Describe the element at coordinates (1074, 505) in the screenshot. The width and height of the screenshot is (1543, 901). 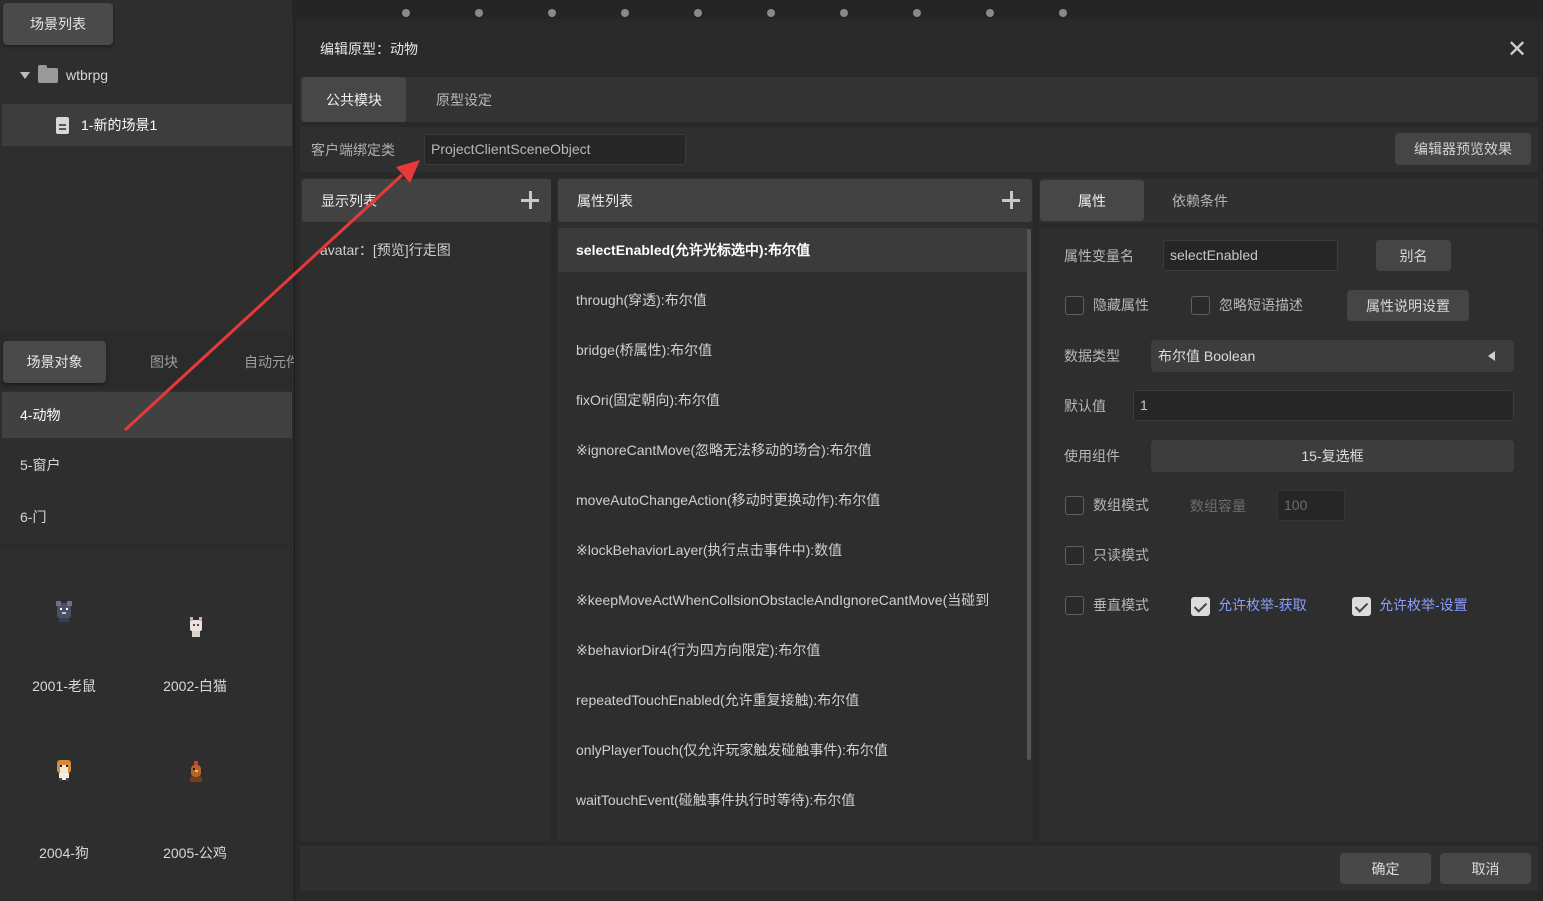
I see `array-mode-checkbox` at that location.